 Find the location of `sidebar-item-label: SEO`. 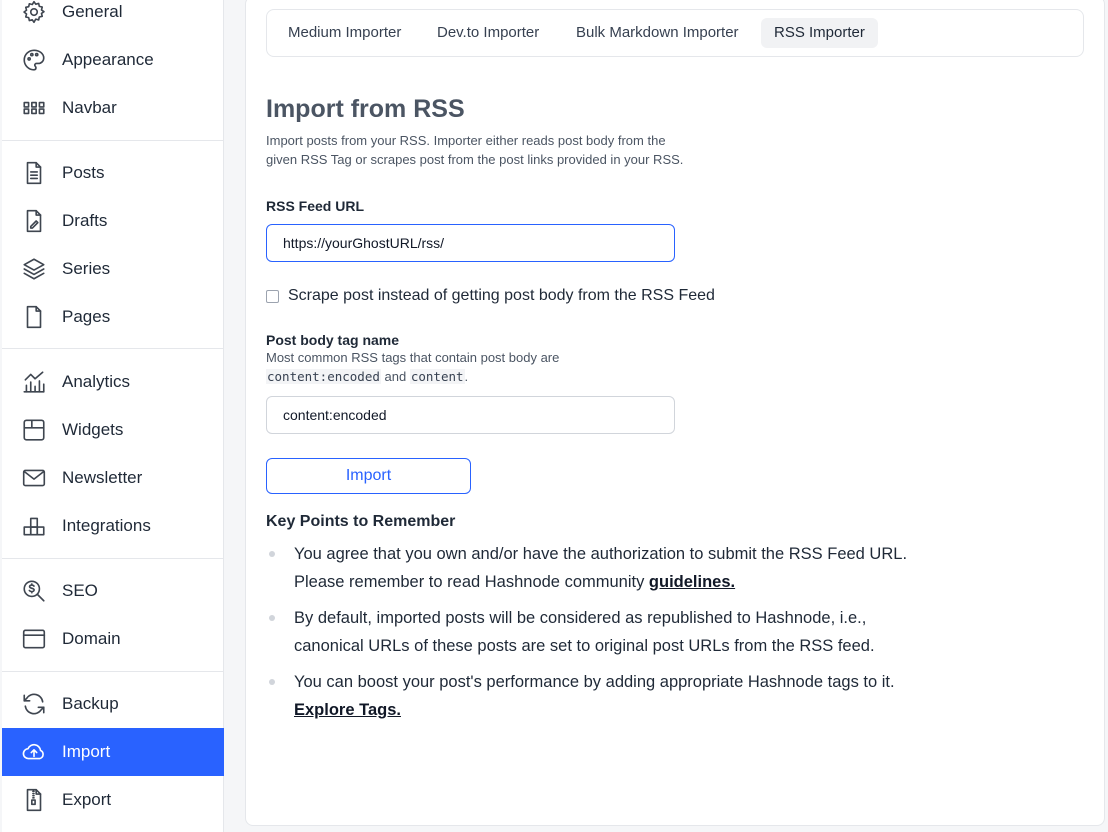

sidebar-item-label: SEO is located at coordinates (80, 590).